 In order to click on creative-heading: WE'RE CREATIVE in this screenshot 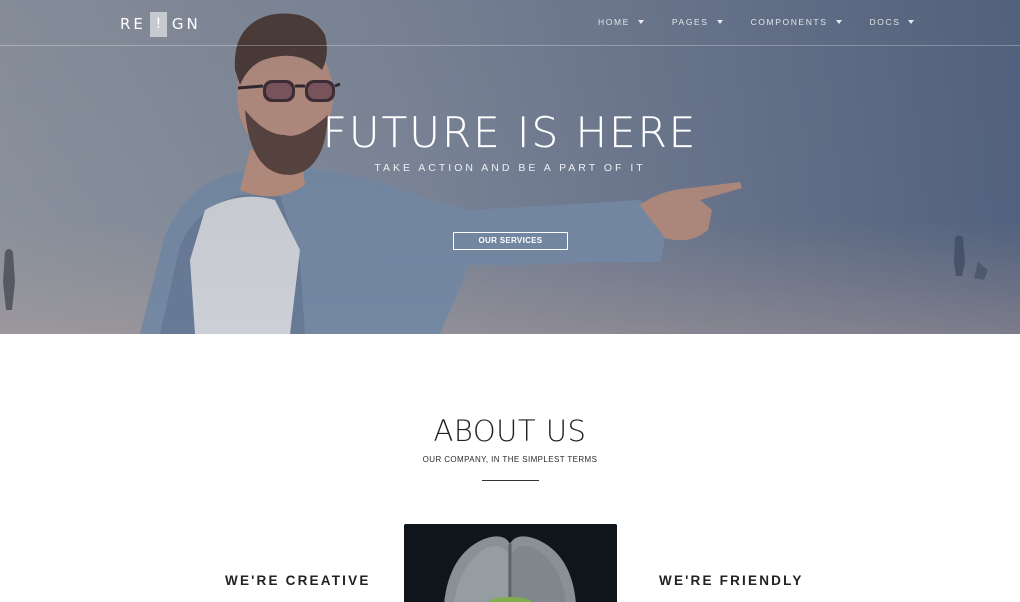, I will do `click(298, 580)`.